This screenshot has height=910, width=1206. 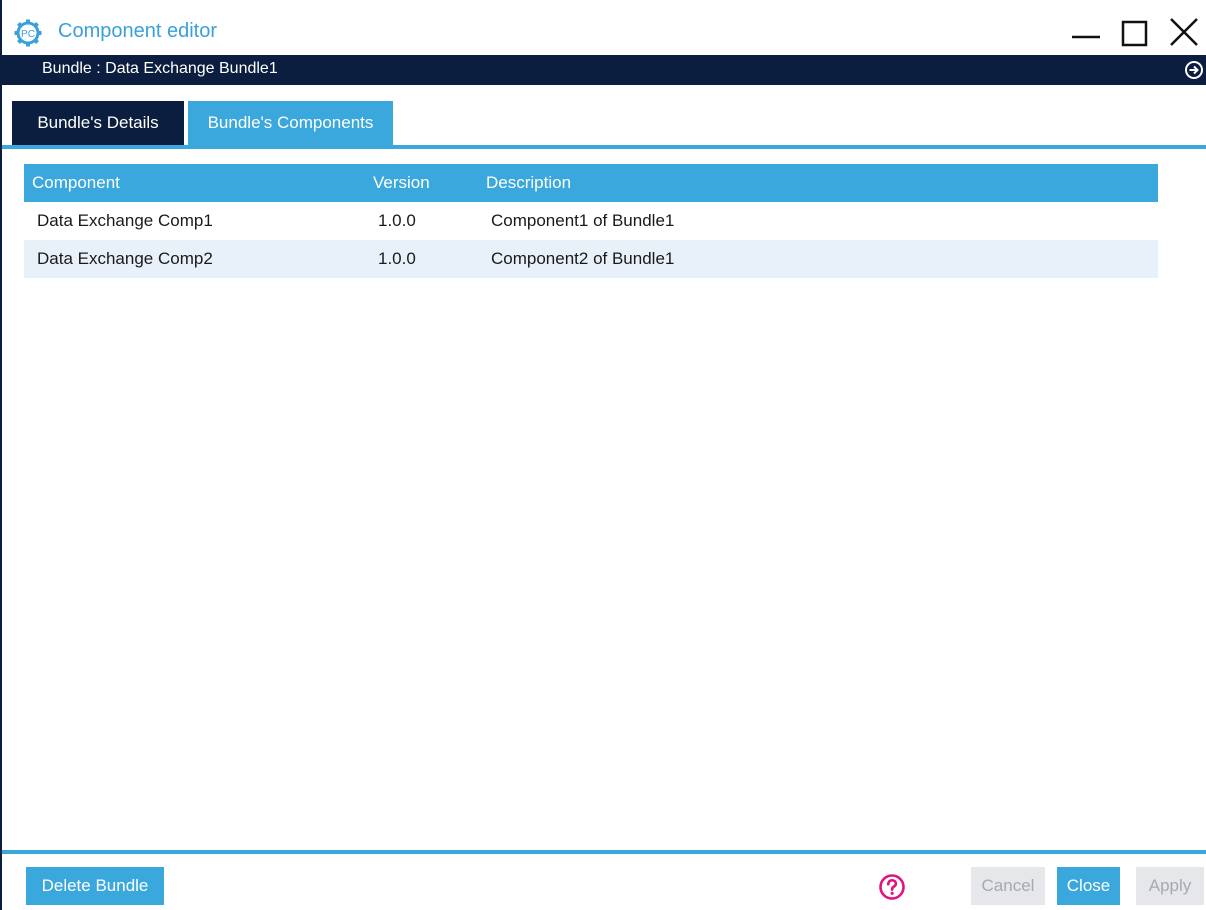 What do you see at coordinates (95, 886) in the screenshot?
I see `delete-bundle-button: Delete Bundle` at bounding box center [95, 886].